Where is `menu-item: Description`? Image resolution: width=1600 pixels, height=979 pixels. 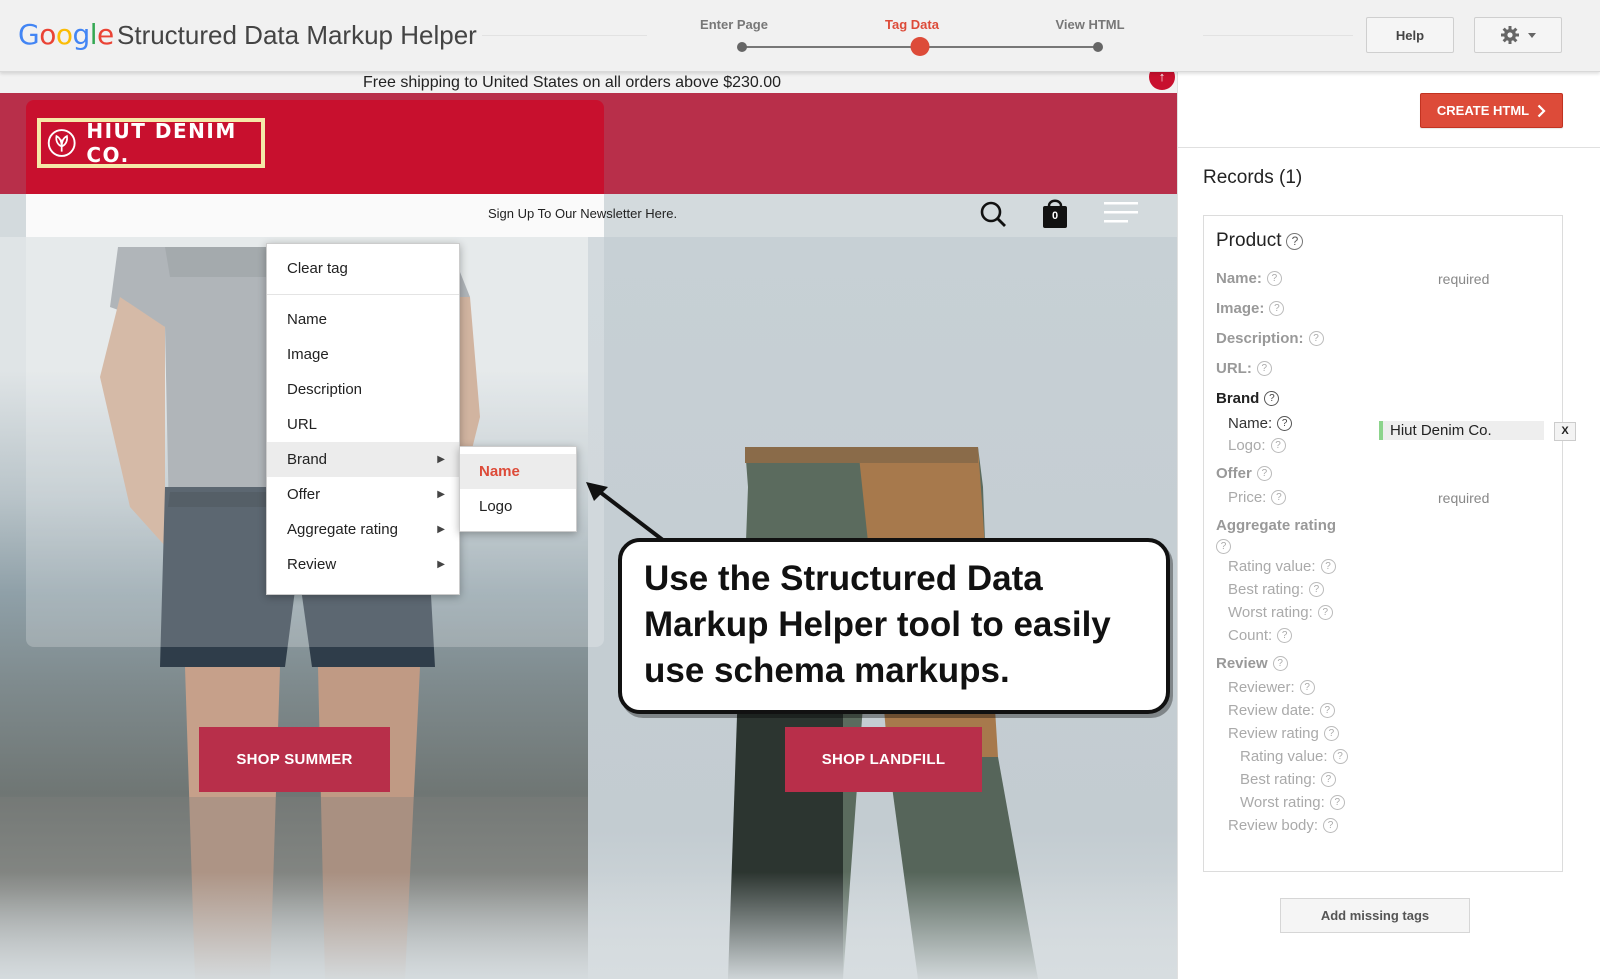
menu-item: Description is located at coordinates (363, 389).